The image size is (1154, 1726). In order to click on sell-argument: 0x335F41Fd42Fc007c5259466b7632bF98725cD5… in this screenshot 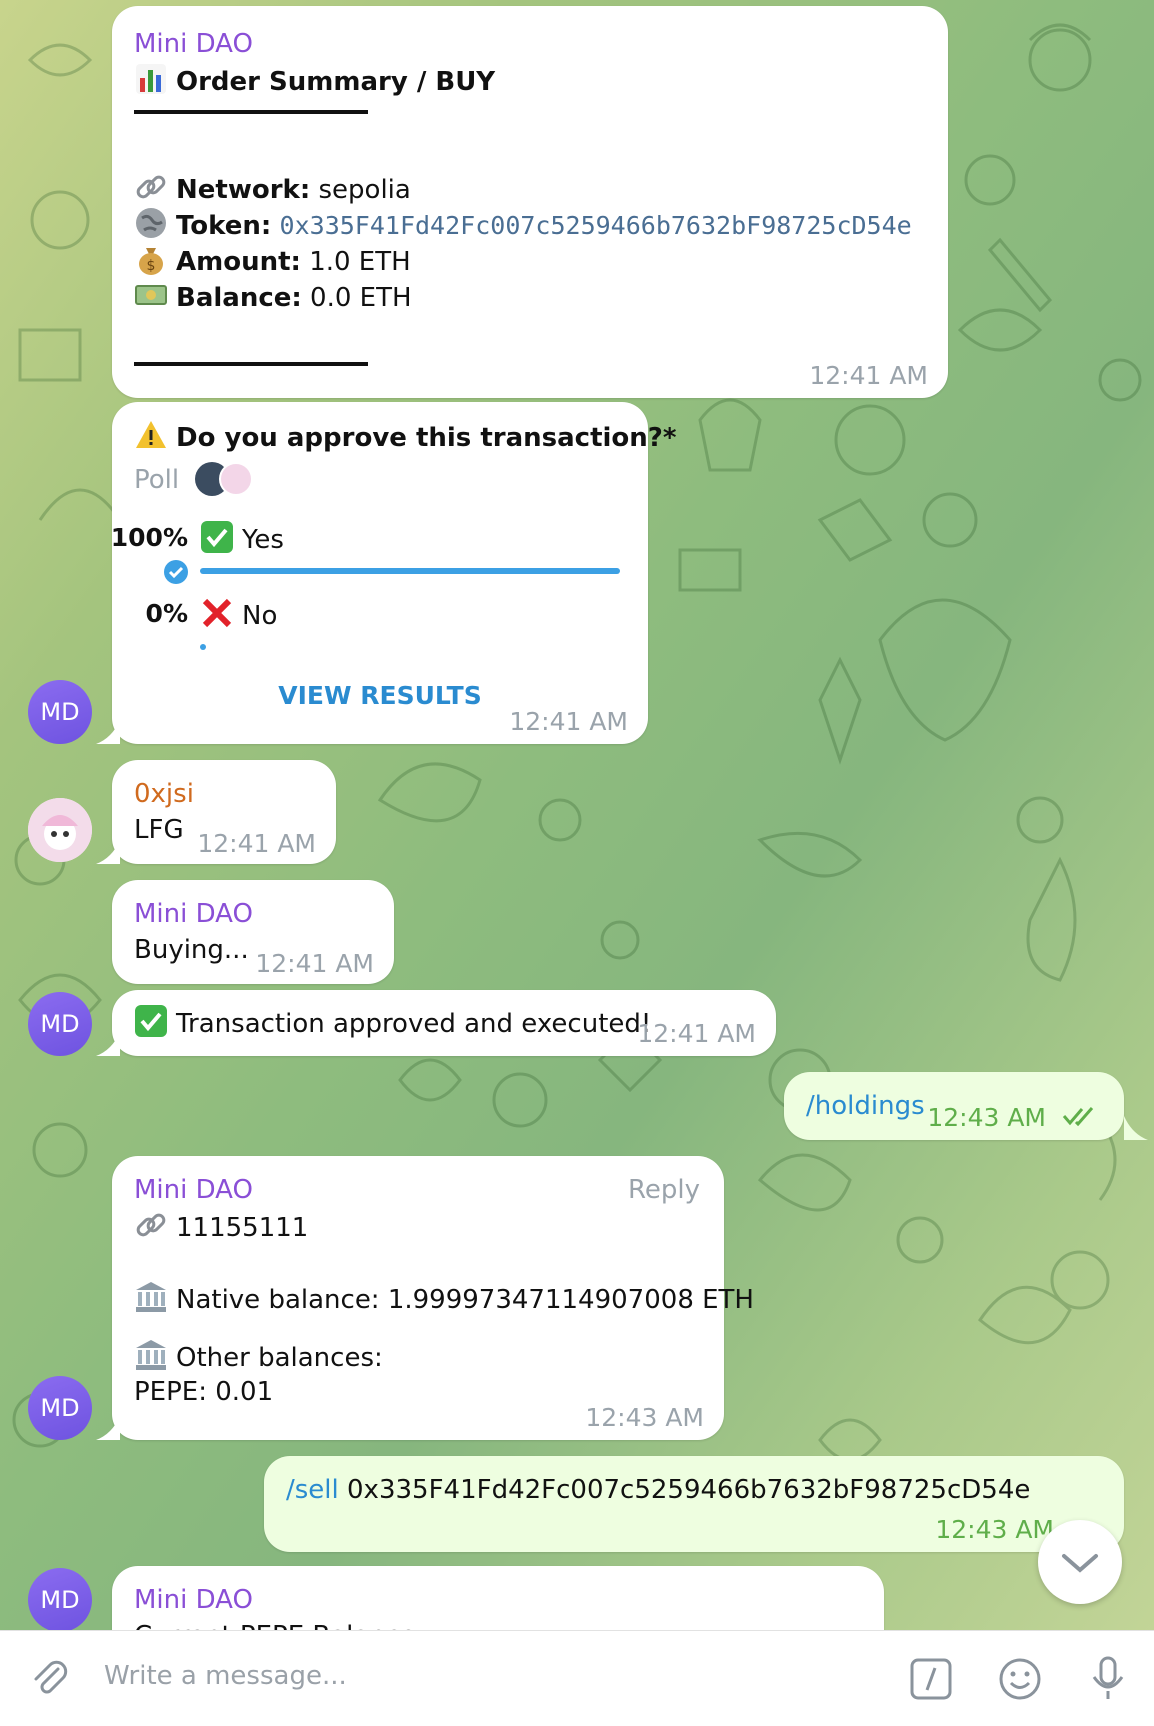, I will do `click(689, 1490)`.